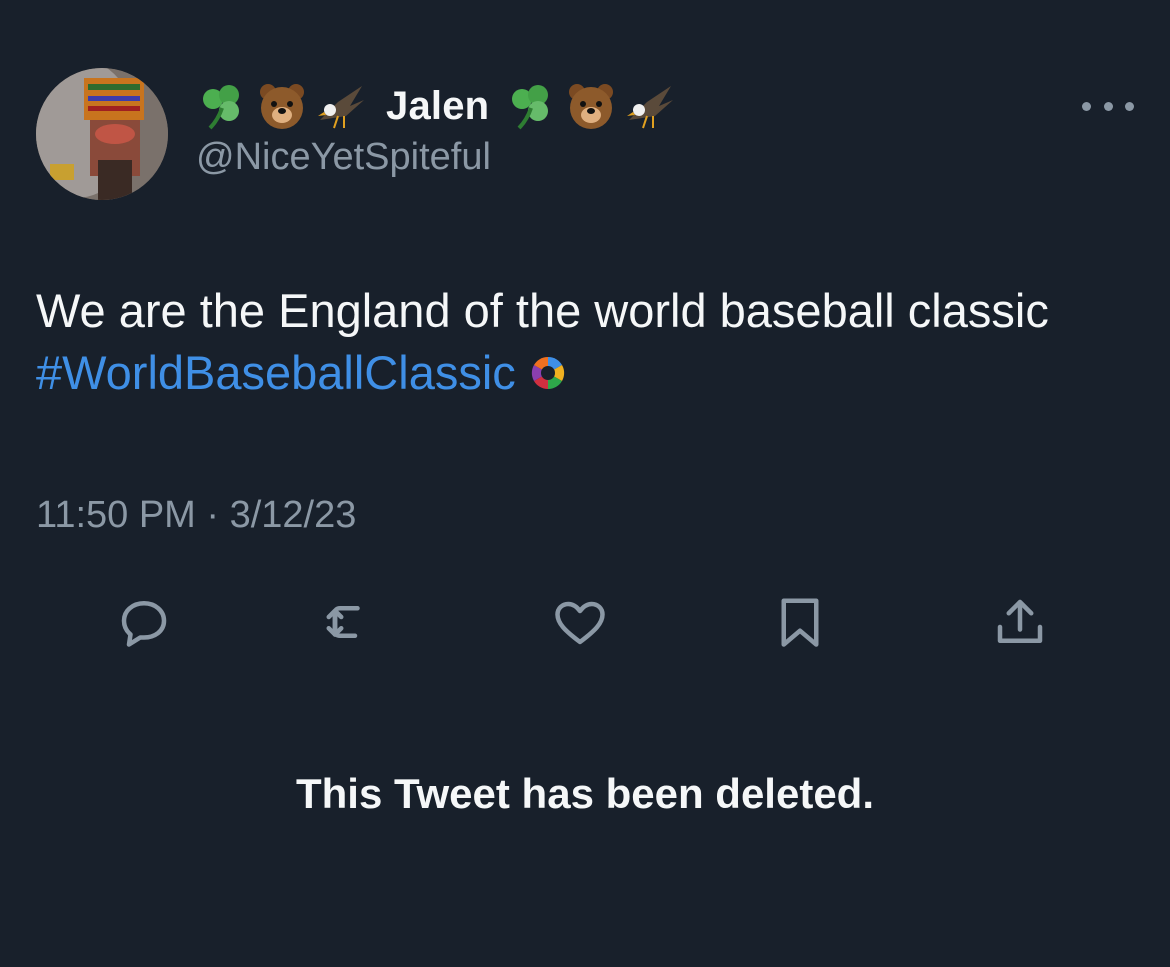 This screenshot has width=1170, height=967. I want to click on share-button, so click(1020, 622).